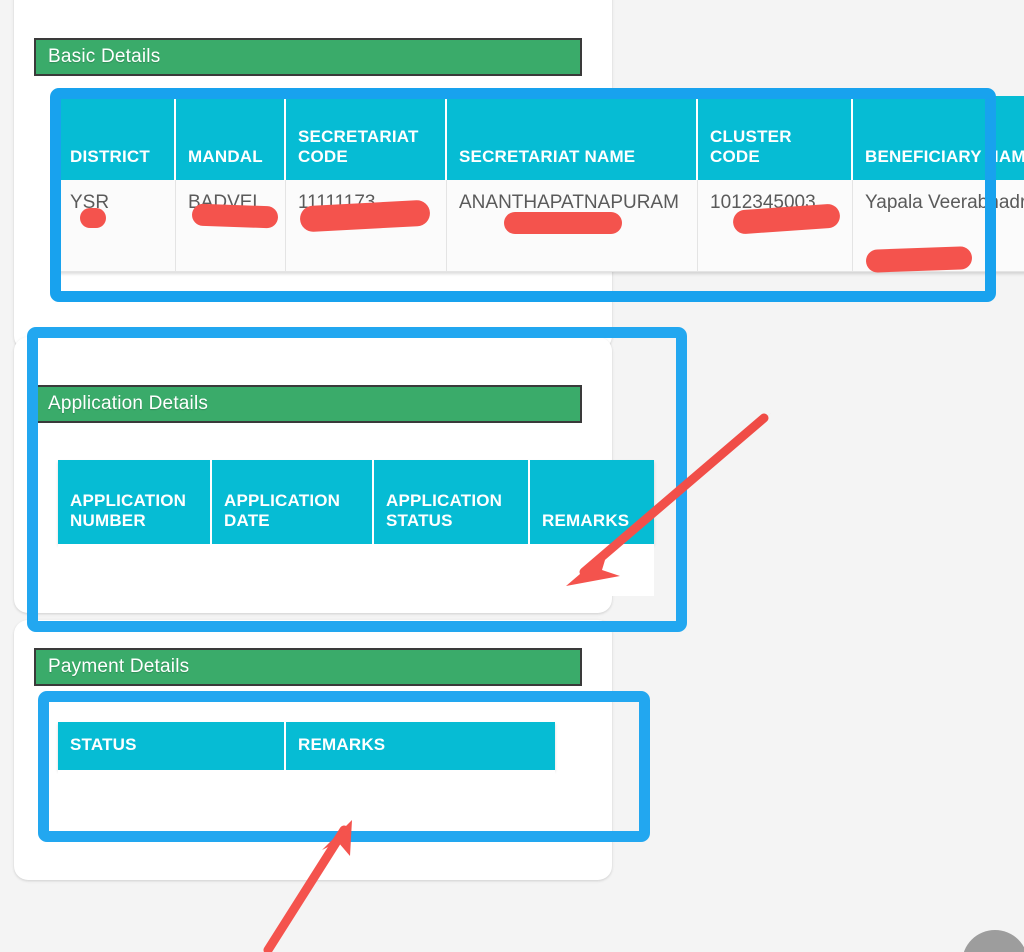  I want to click on cell-mandal: BADVEL, so click(231, 226).